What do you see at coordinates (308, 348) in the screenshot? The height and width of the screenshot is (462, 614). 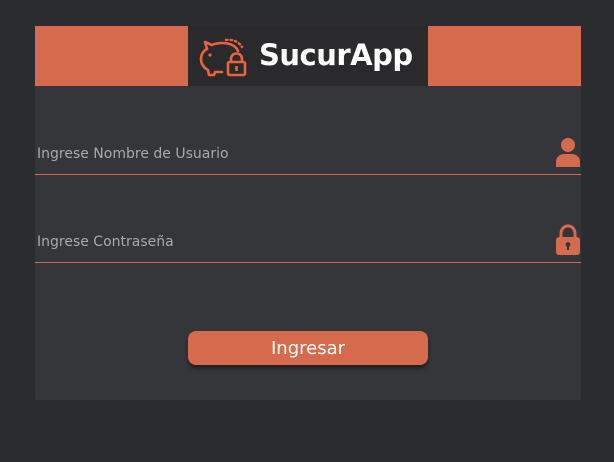 I see `login-button: Ingresar` at bounding box center [308, 348].